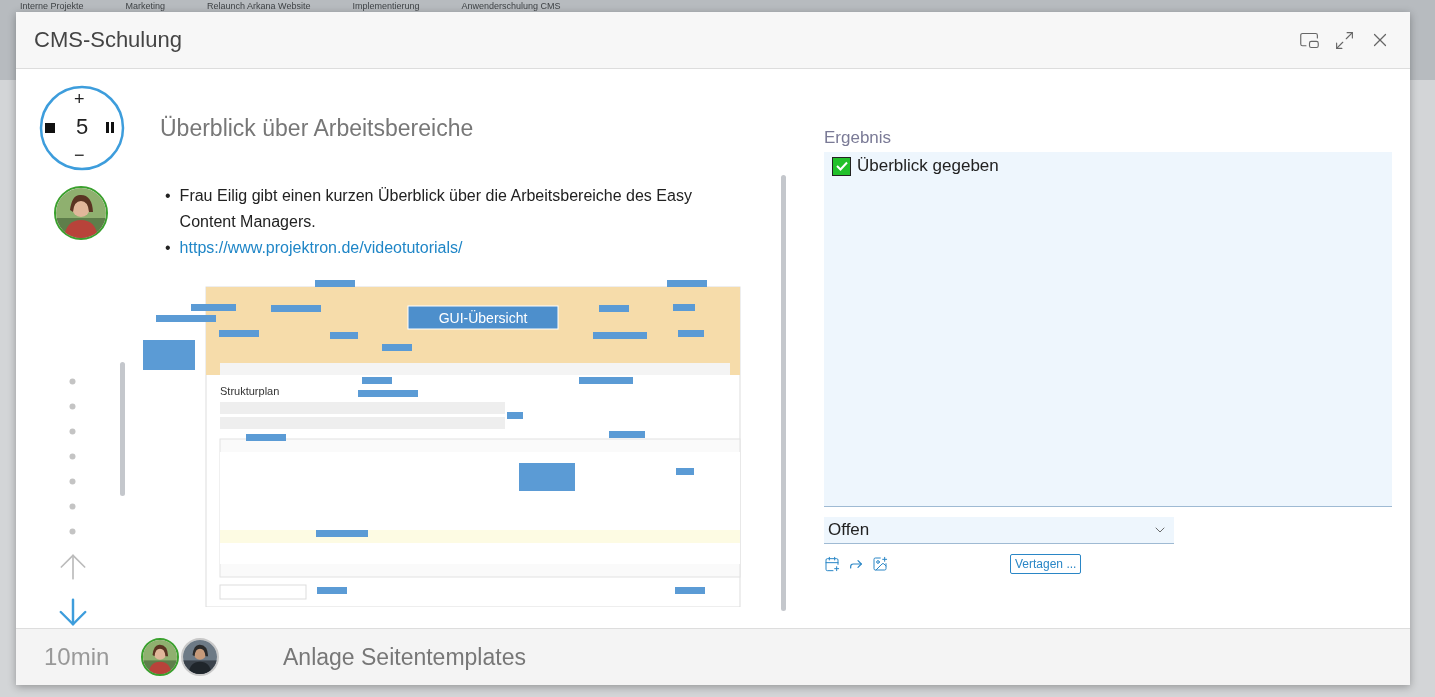 This screenshot has width=1435, height=697. Describe the element at coordinates (79, 155) in the screenshot. I see `decrease-button: −` at that location.